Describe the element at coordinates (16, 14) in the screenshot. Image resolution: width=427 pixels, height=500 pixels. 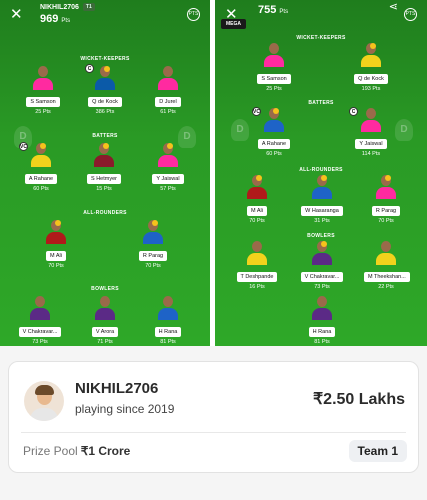
I see `close-icon: ✕` at that location.